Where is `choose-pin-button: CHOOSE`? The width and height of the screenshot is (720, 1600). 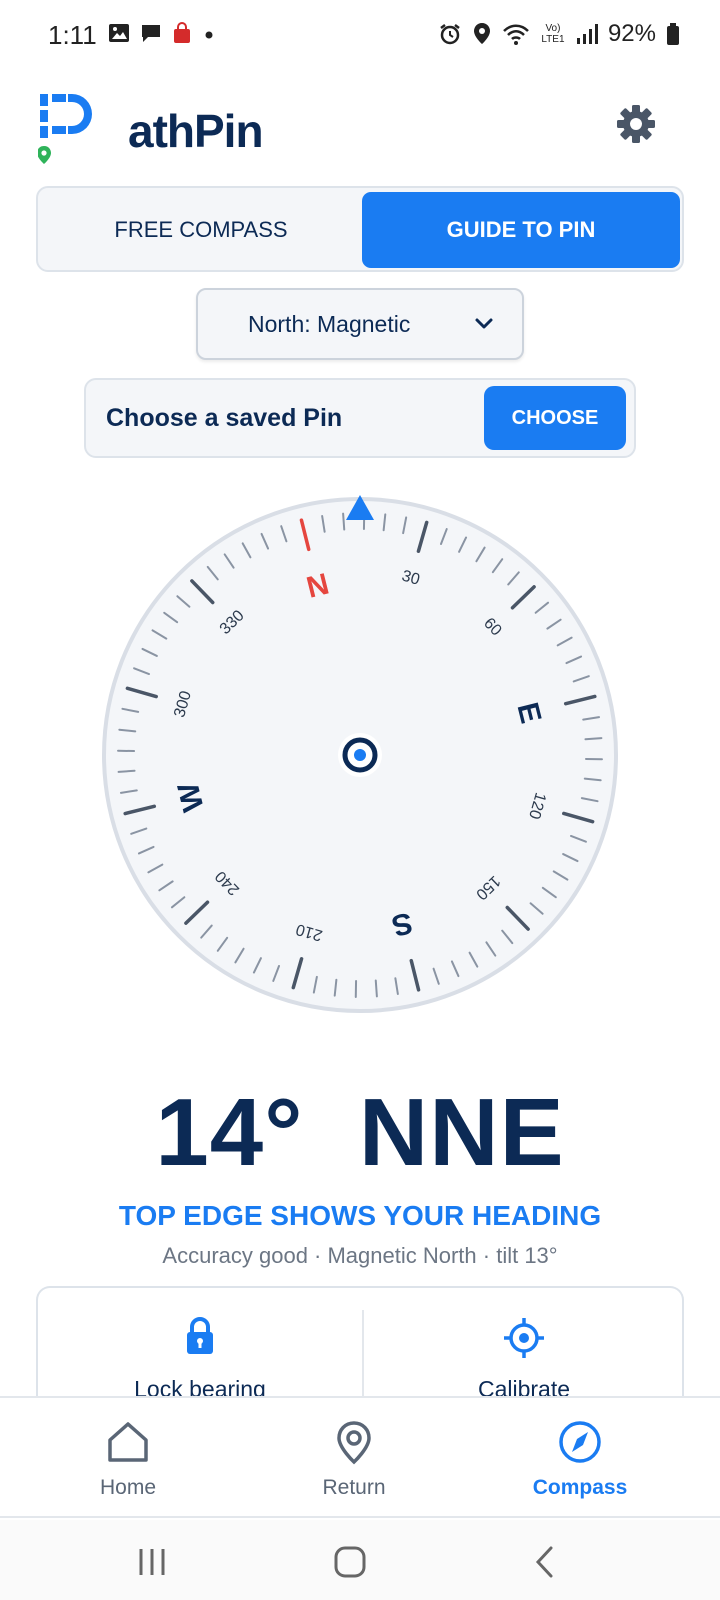
choose-pin-button: CHOOSE is located at coordinates (555, 418).